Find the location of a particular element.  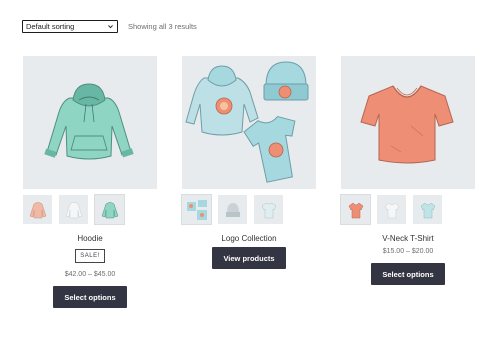

result-count: Showing all 3 results is located at coordinates (162, 26).